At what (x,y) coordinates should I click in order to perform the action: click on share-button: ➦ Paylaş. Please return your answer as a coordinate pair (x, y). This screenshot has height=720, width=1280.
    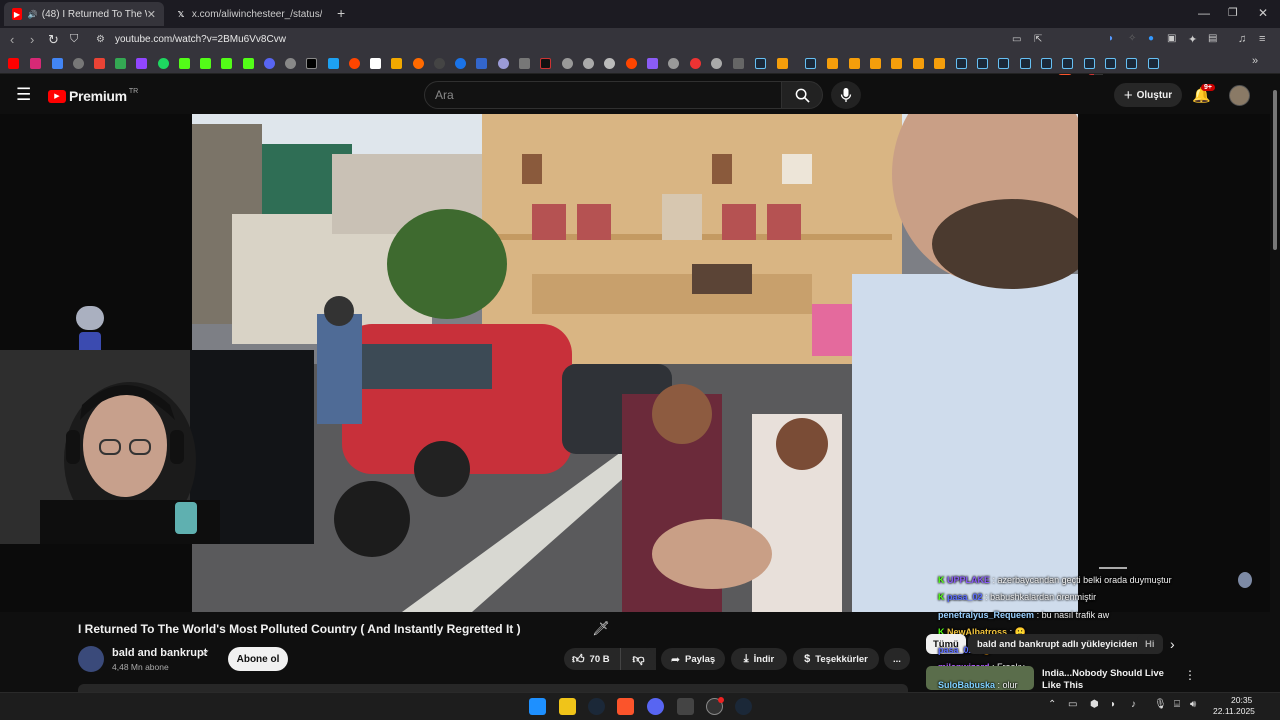
    Looking at the image, I should click on (693, 659).